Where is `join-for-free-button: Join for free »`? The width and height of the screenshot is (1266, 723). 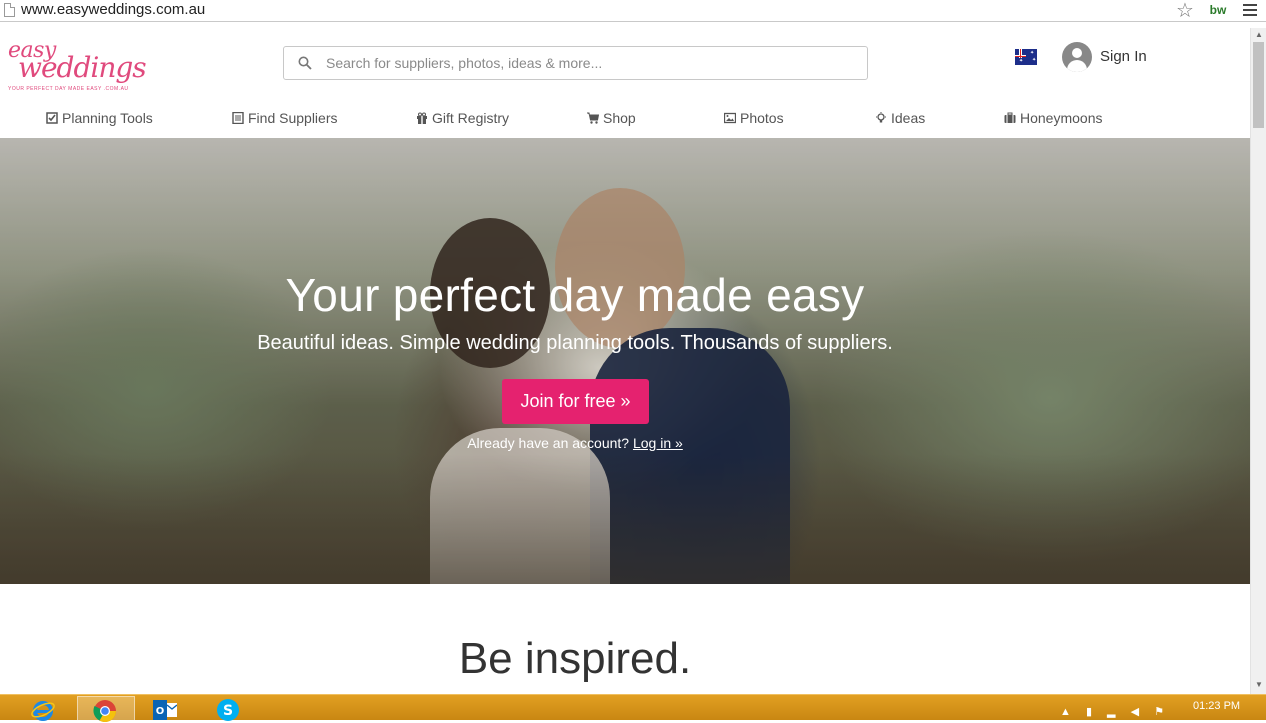
join-for-free-button: Join for free » is located at coordinates (575, 401).